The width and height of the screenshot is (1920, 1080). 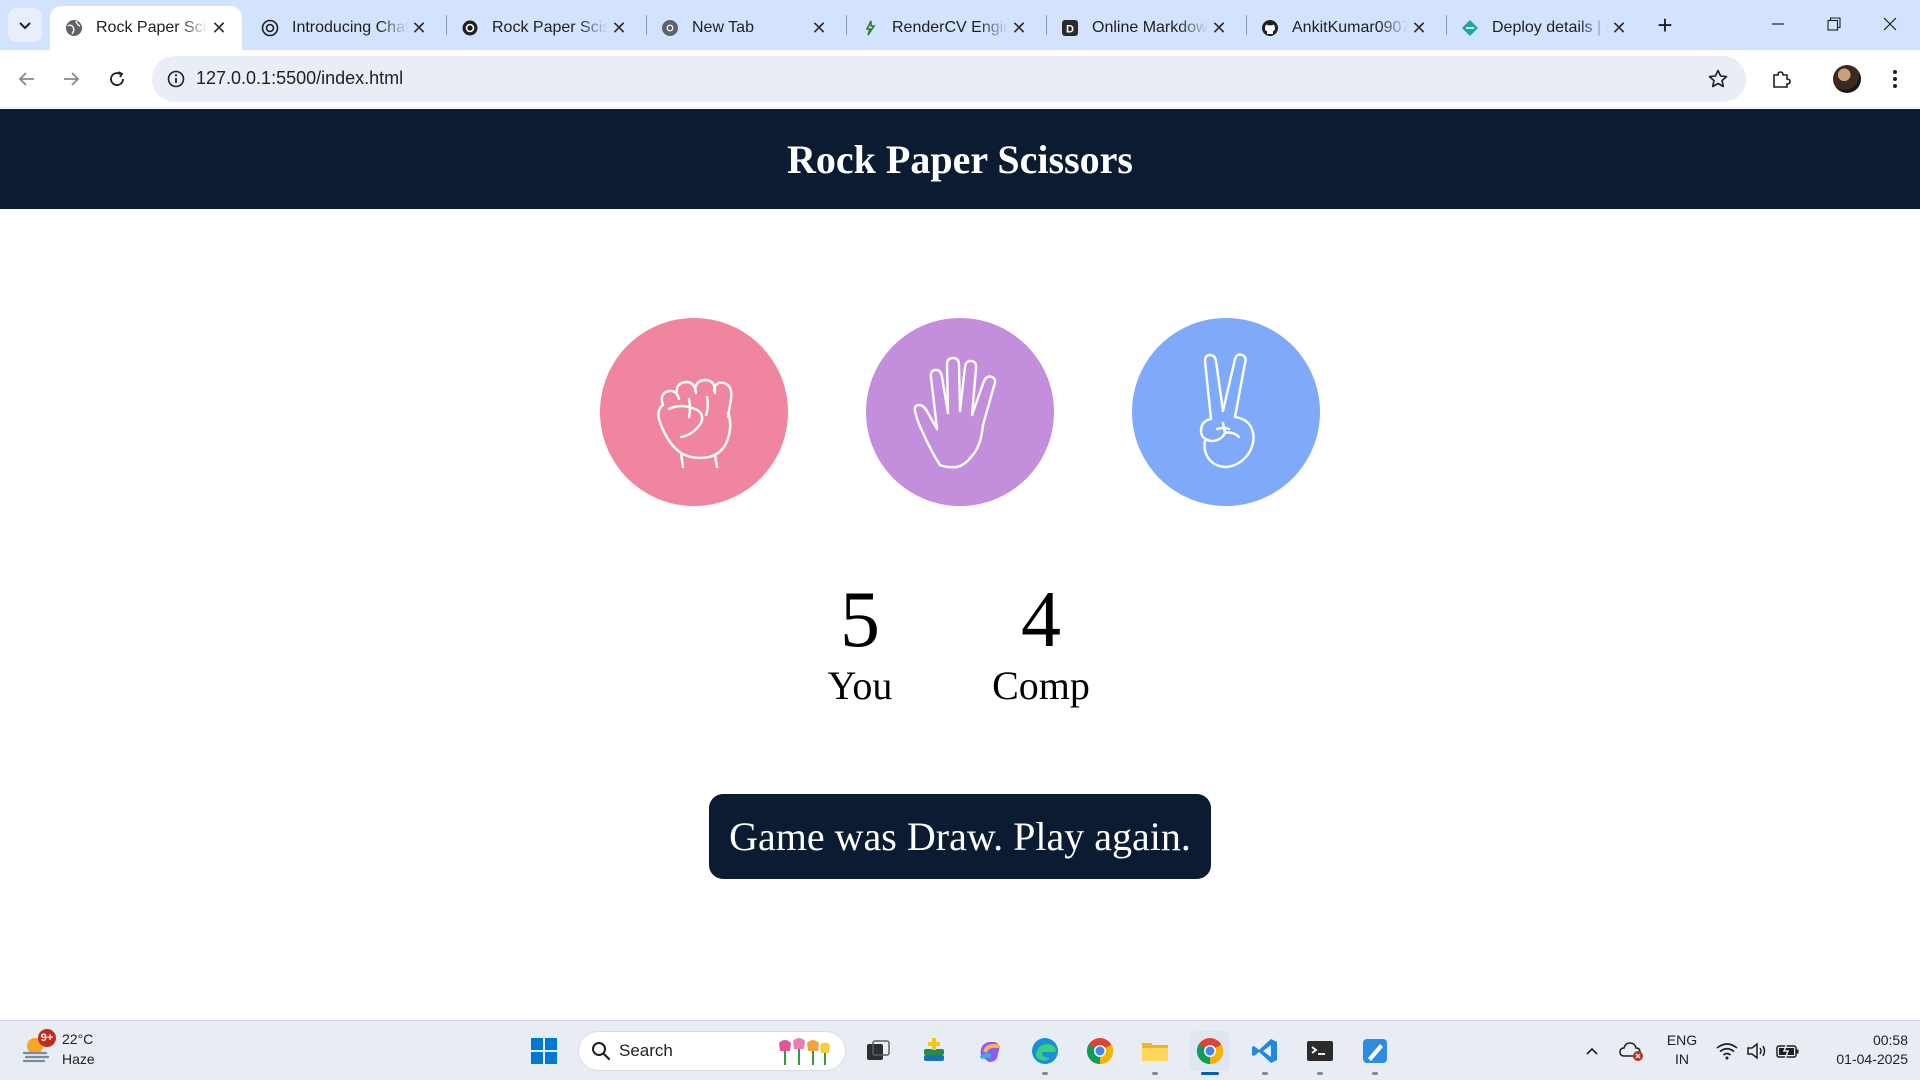 I want to click on task-view-icon, so click(x=878, y=1051).